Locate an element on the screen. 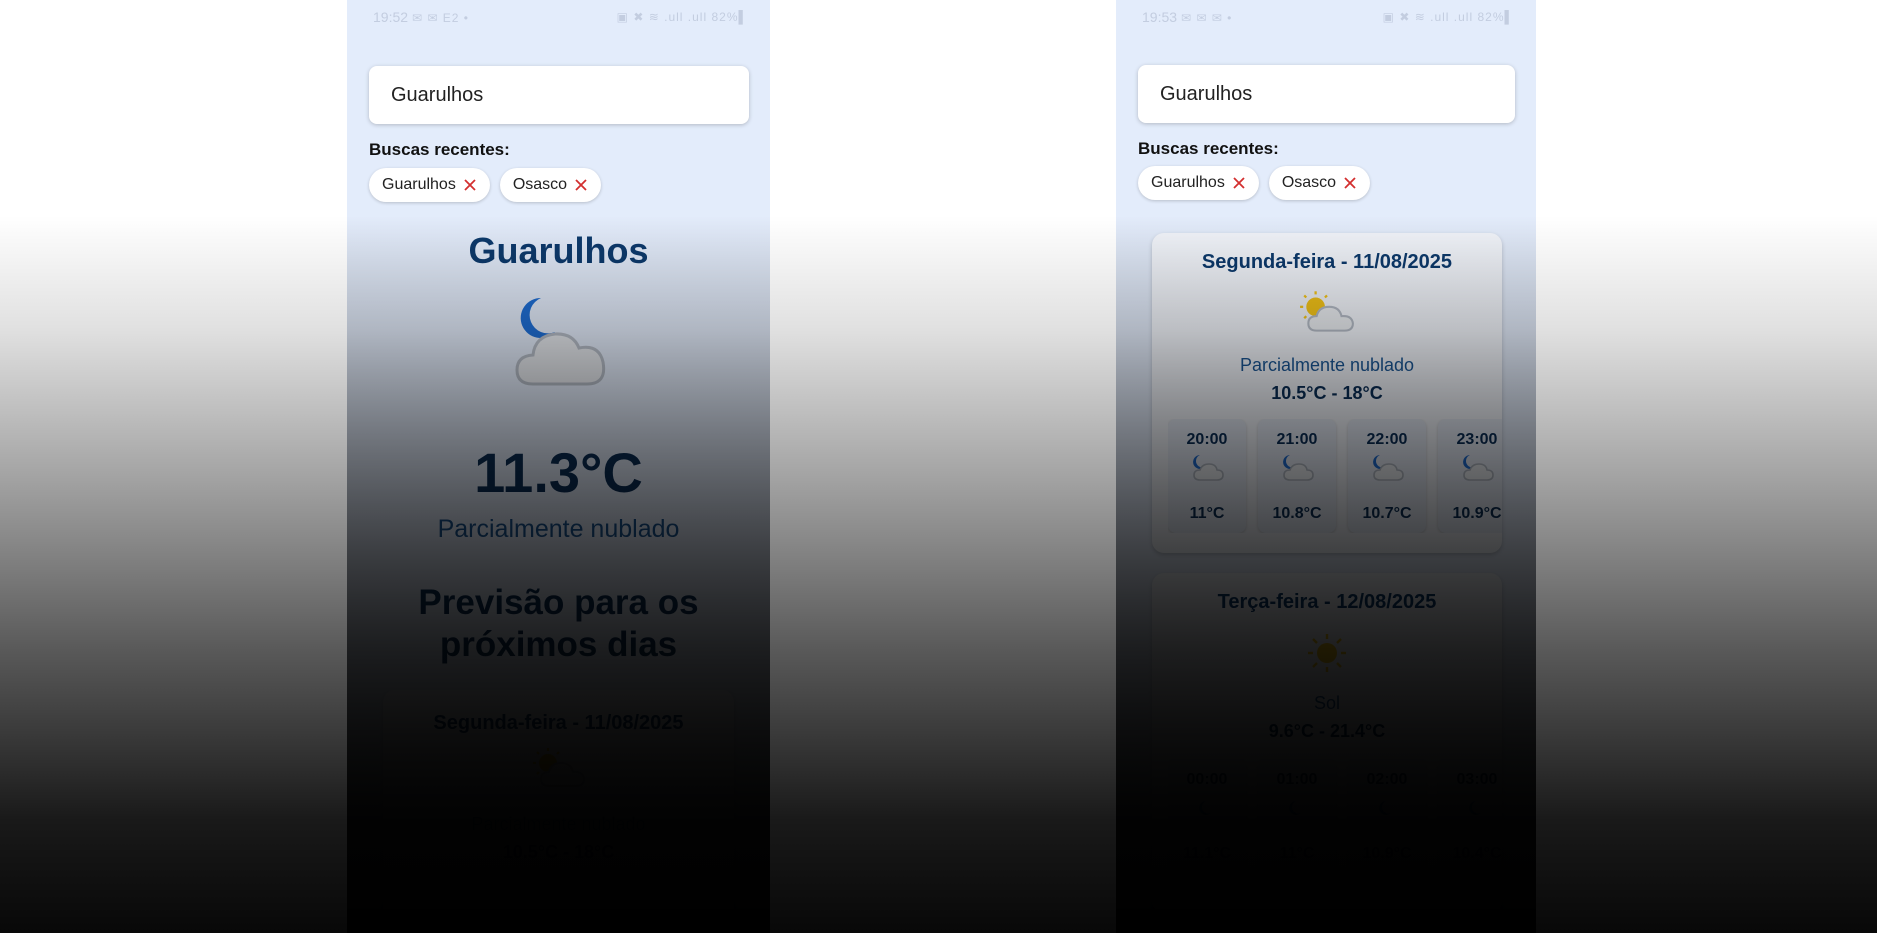  hourly-item: 03:00 10.4°C is located at coordinates (1470, 816).